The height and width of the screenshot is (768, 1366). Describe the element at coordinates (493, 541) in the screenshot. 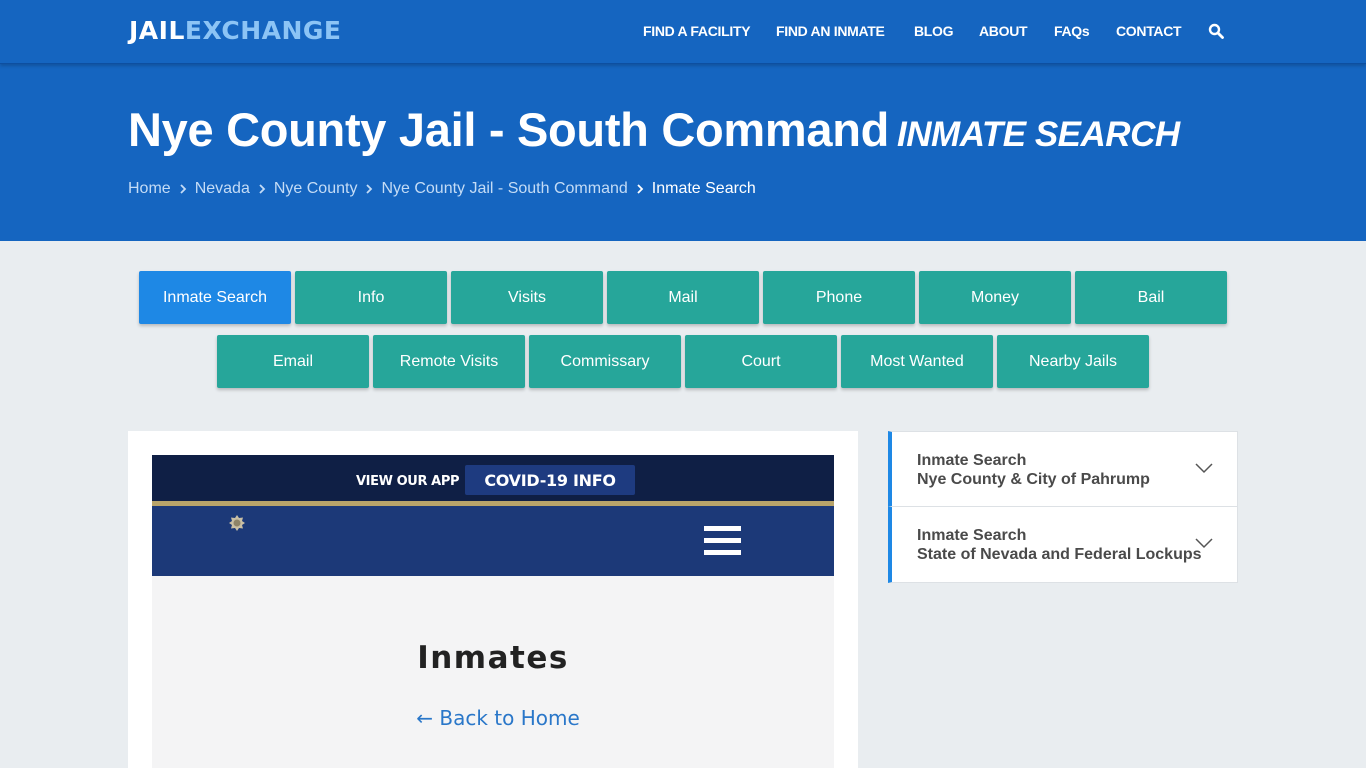

I see `embed-nav-bar` at that location.